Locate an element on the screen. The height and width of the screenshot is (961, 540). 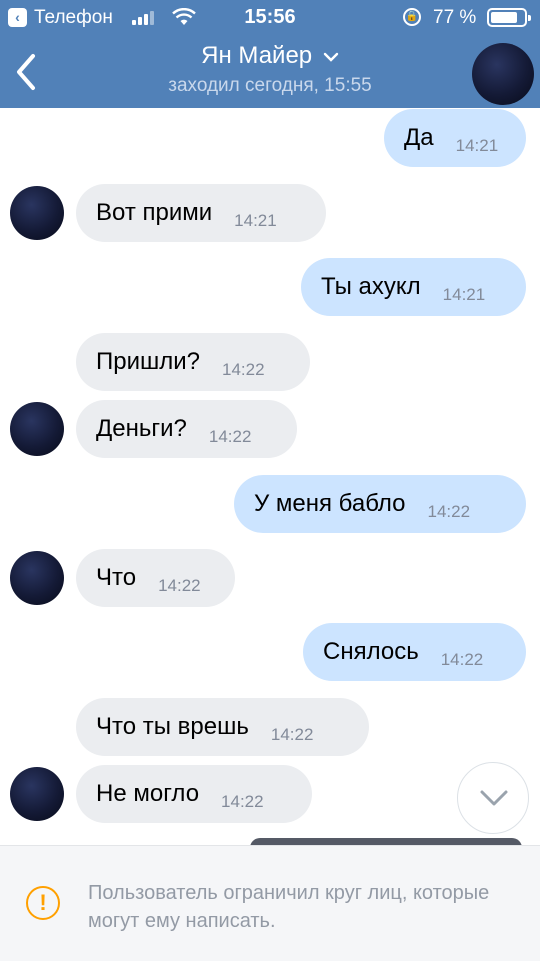
message-text: Что is located at coordinates (116, 577).